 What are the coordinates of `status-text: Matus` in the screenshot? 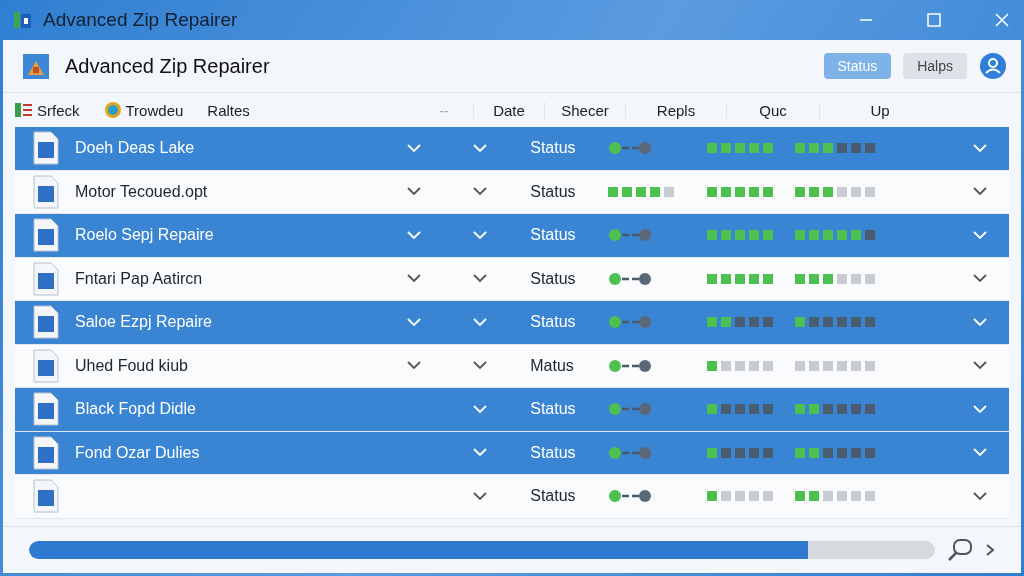 It's located at (552, 365).